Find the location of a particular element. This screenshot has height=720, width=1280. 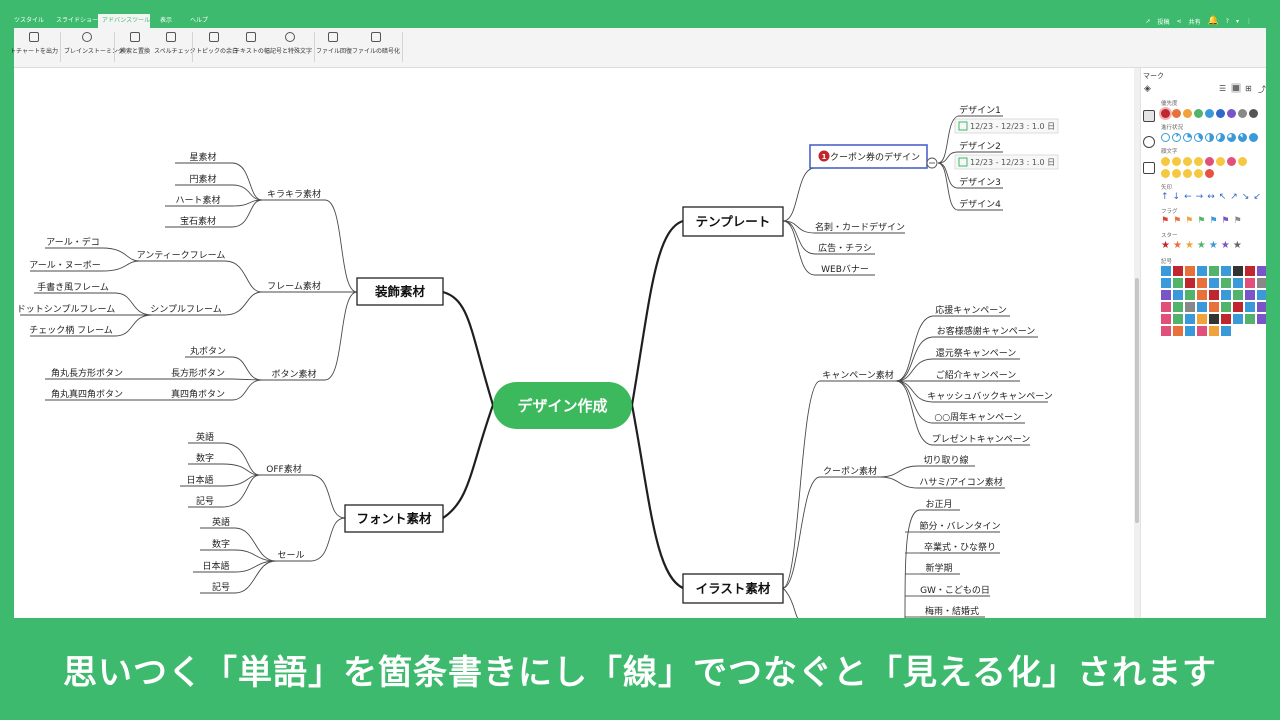

blue-star-icon: ★ is located at coordinates (1213, 245).